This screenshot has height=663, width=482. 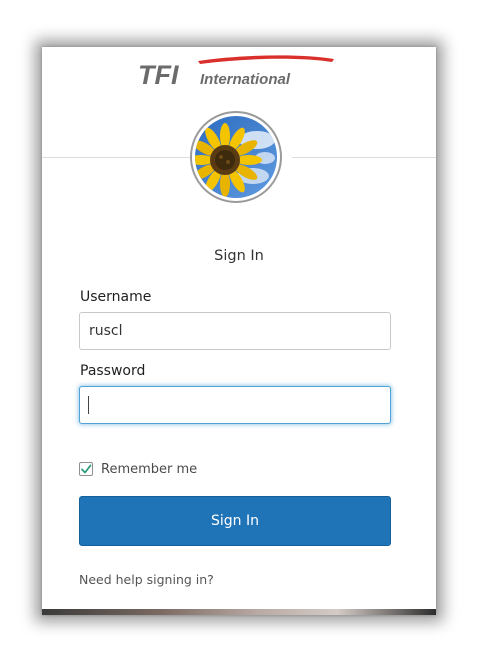 I want to click on sunflower-icon, so click(x=236, y=157).